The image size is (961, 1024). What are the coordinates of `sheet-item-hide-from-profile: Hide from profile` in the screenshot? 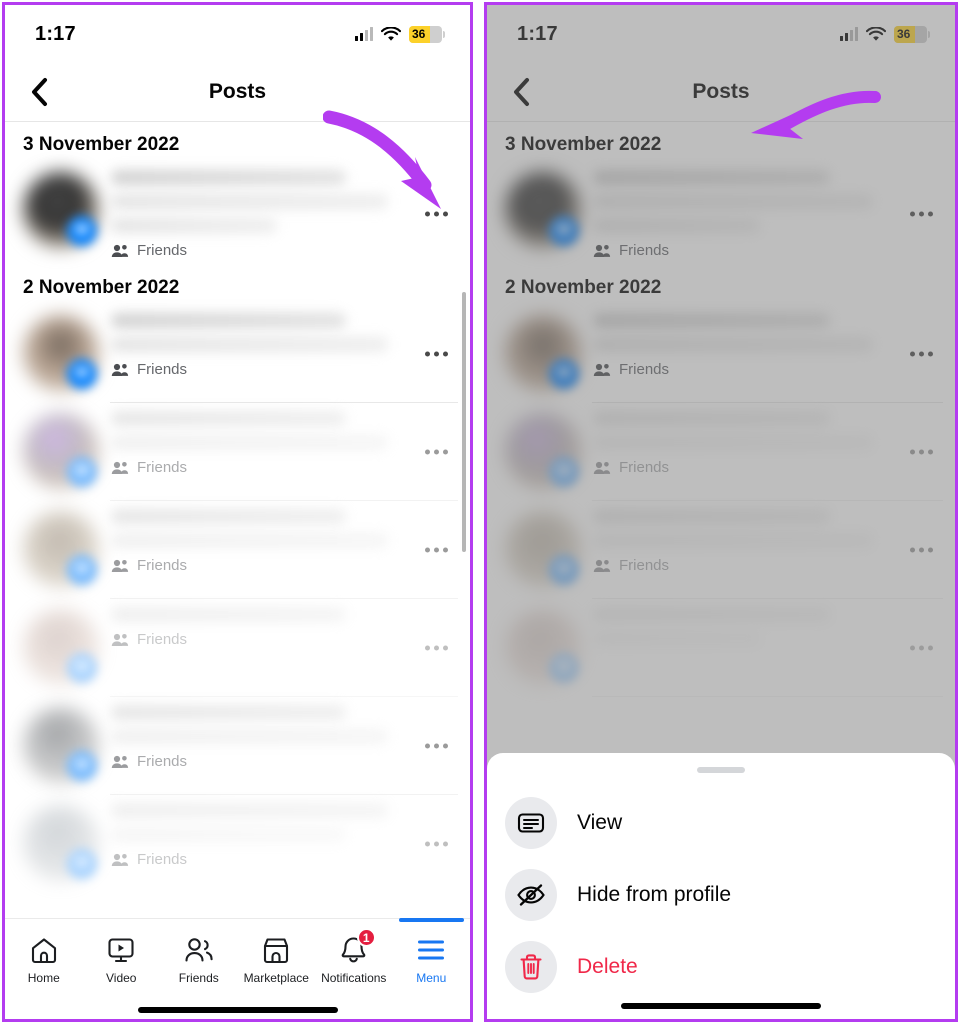 It's located at (721, 895).